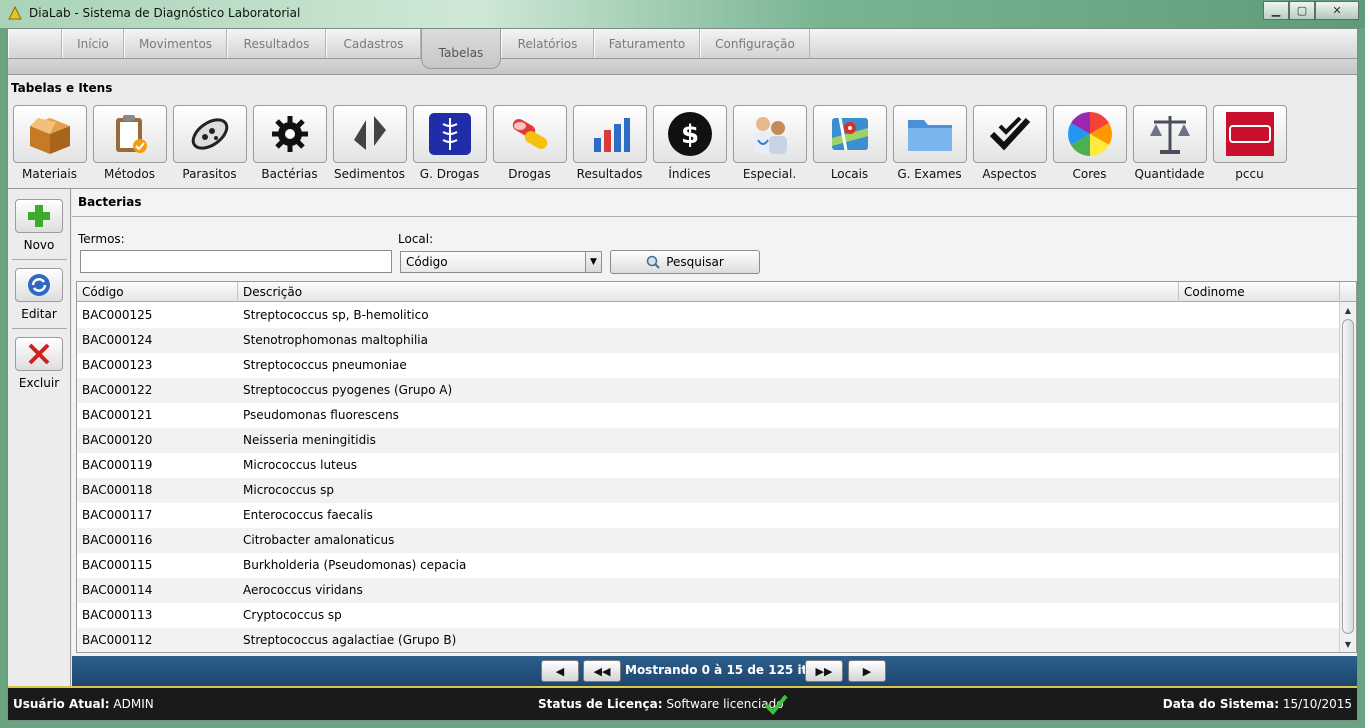 The width and height of the screenshot is (1365, 728). I want to click on previous-page-button: ◀, so click(560, 671).